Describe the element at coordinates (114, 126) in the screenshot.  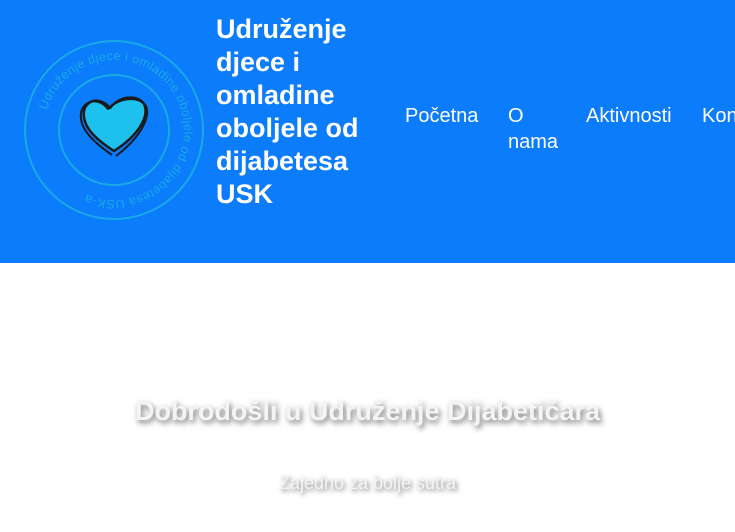
I see `heart-icon` at that location.